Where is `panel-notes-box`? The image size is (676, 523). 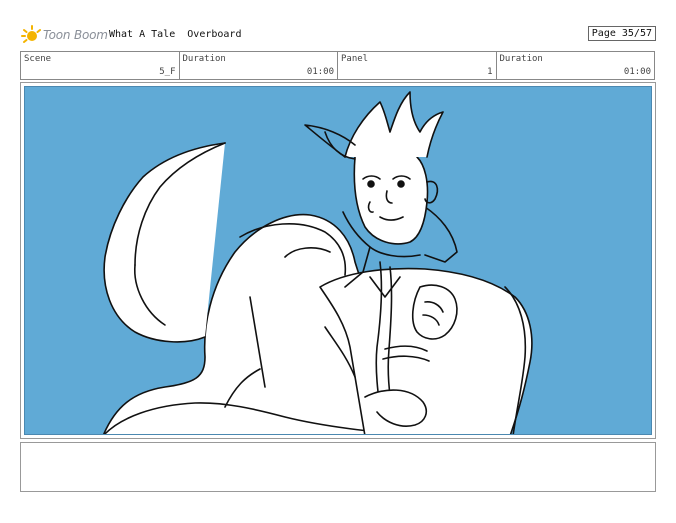
panel-notes-box is located at coordinates (338, 467).